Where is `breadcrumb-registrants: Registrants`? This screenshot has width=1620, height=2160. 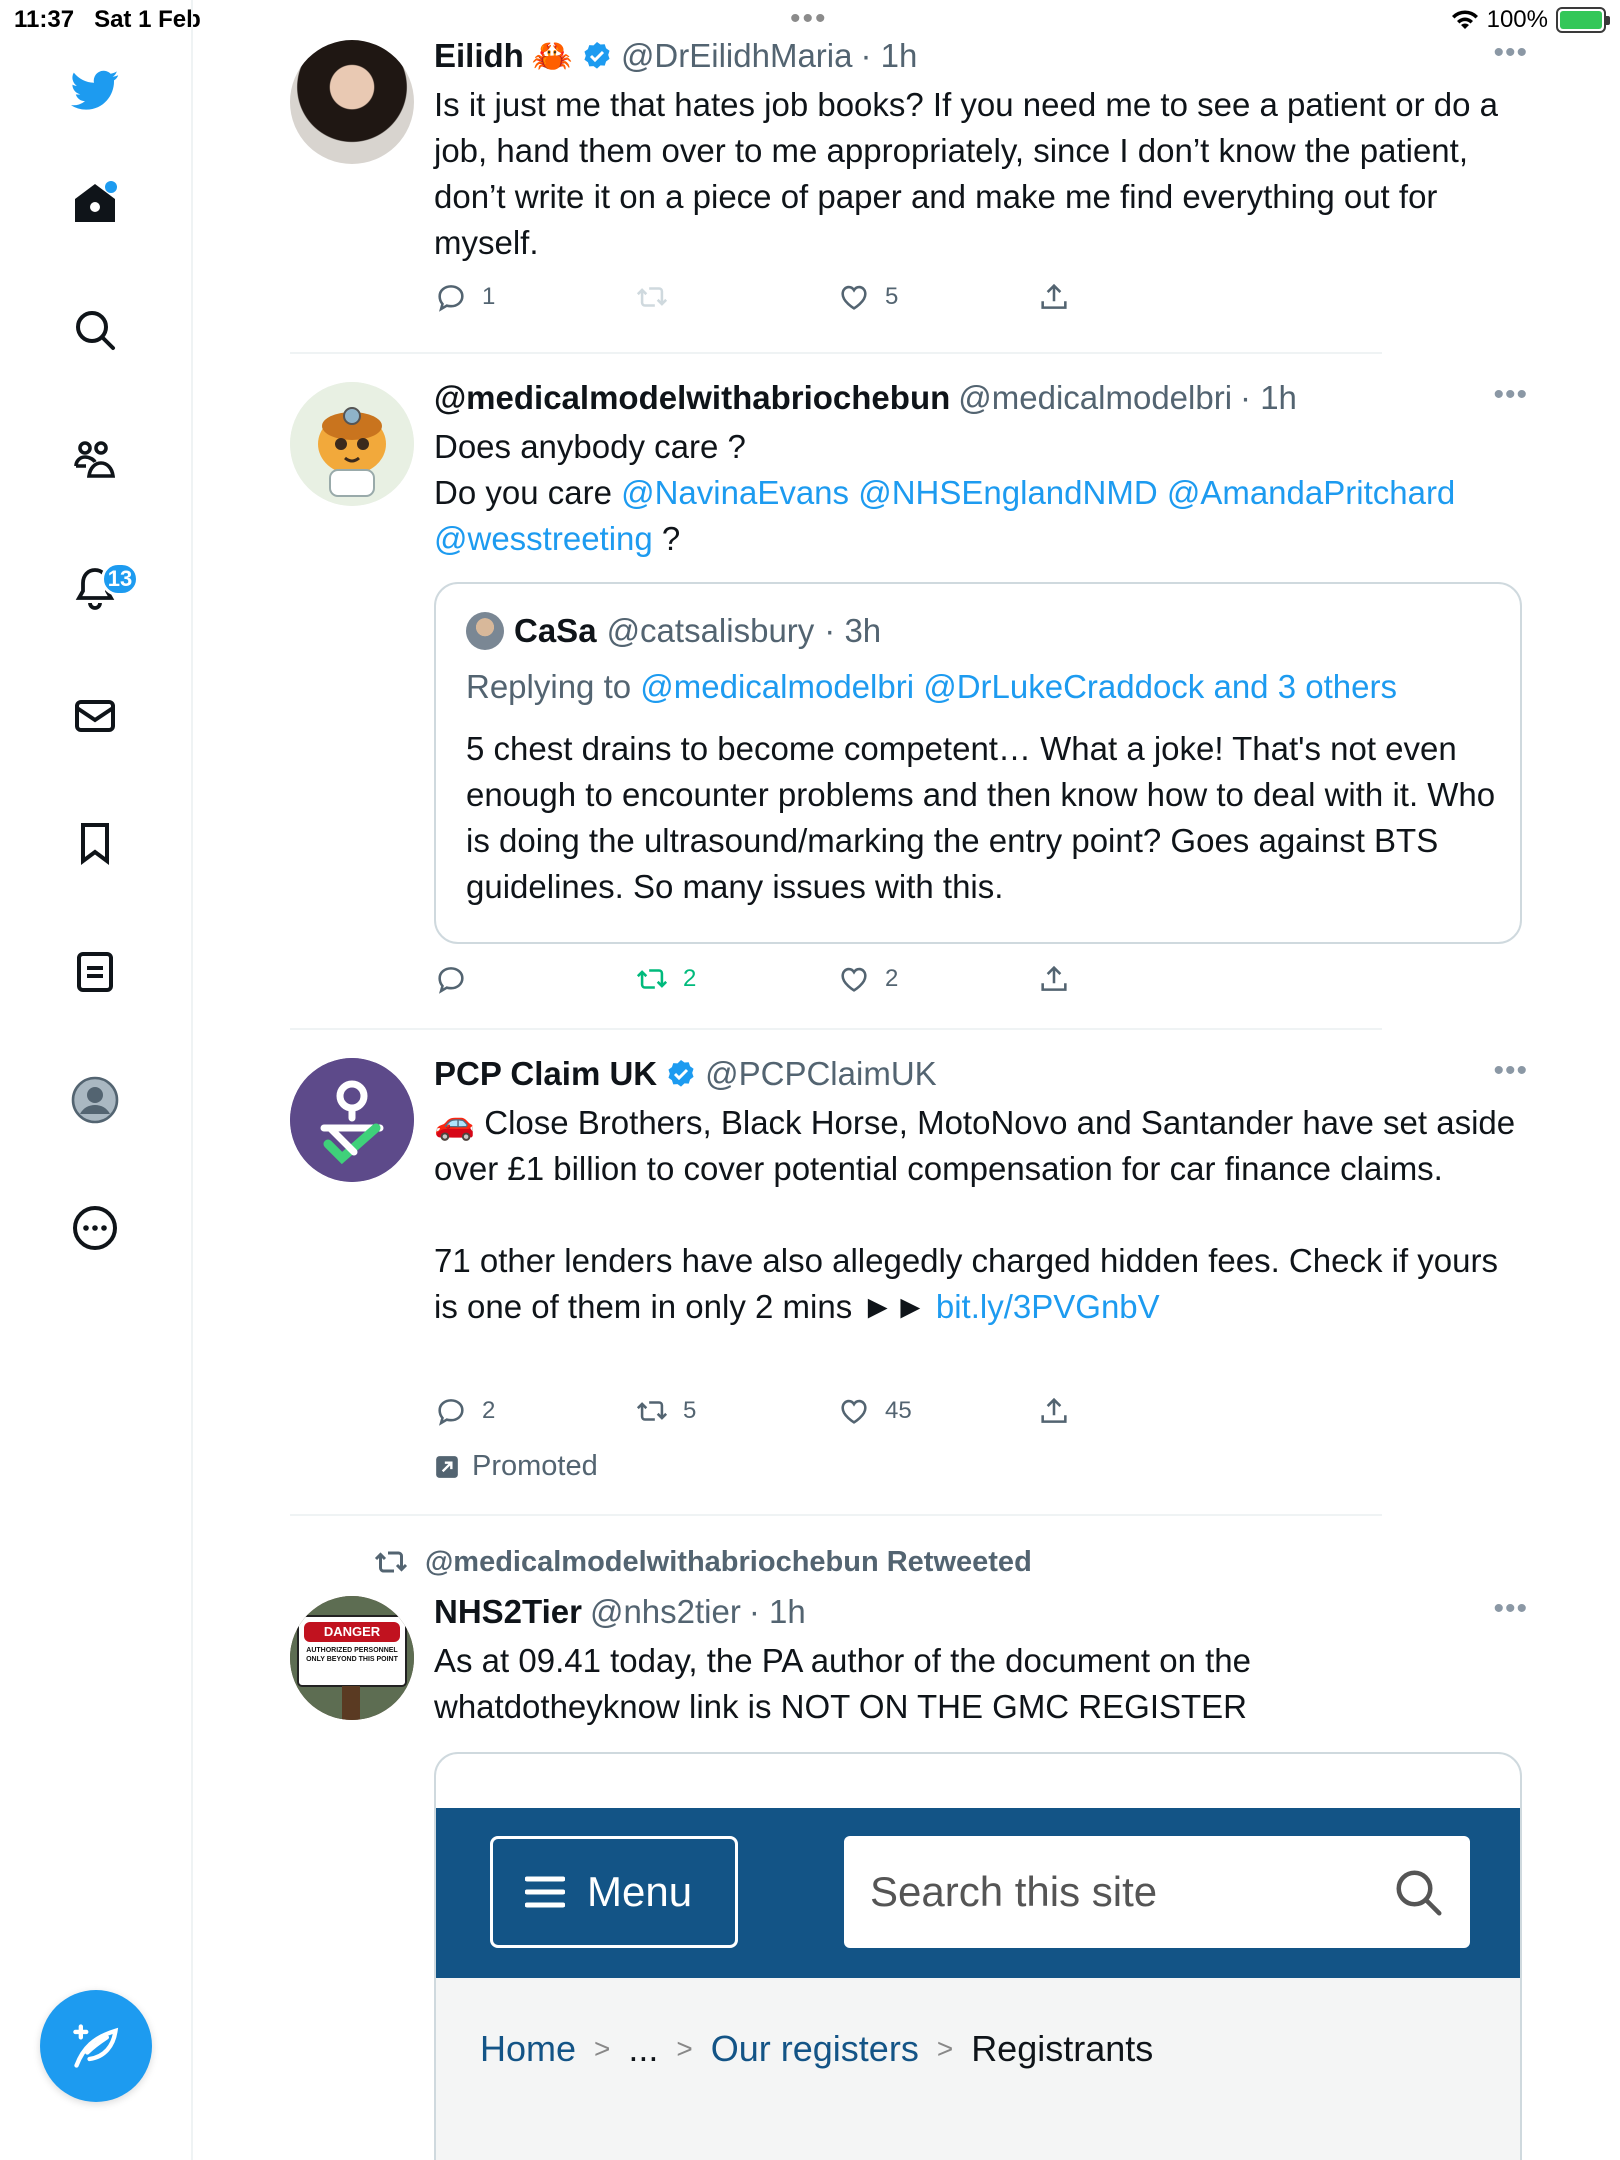 breadcrumb-registrants: Registrants is located at coordinates (1062, 2048).